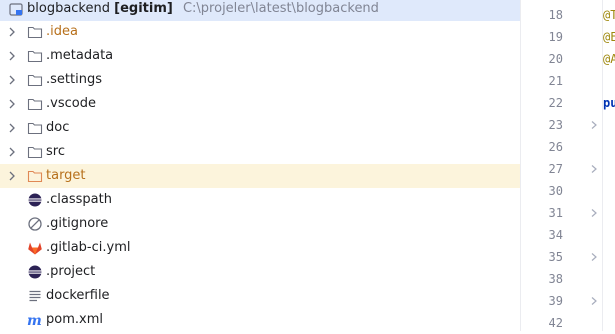 The image size is (615, 334). What do you see at coordinates (609, 15) in the screenshot?
I see `code-annotation: @T` at bounding box center [609, 15].